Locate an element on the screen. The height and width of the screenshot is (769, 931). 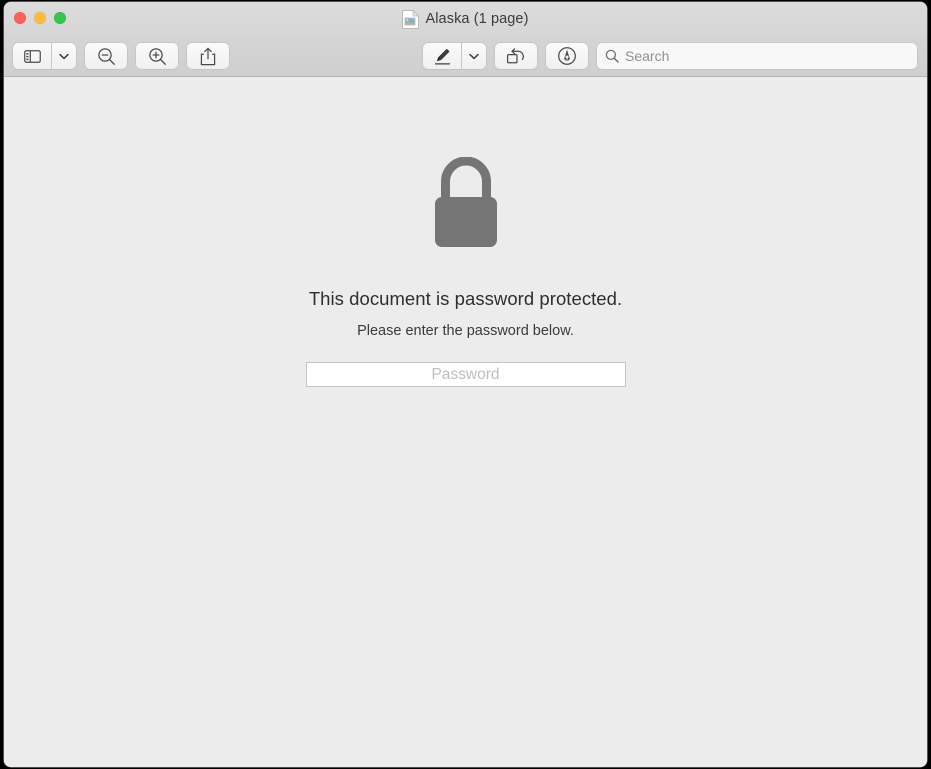
search-icon is located at coordinates (612, 56).